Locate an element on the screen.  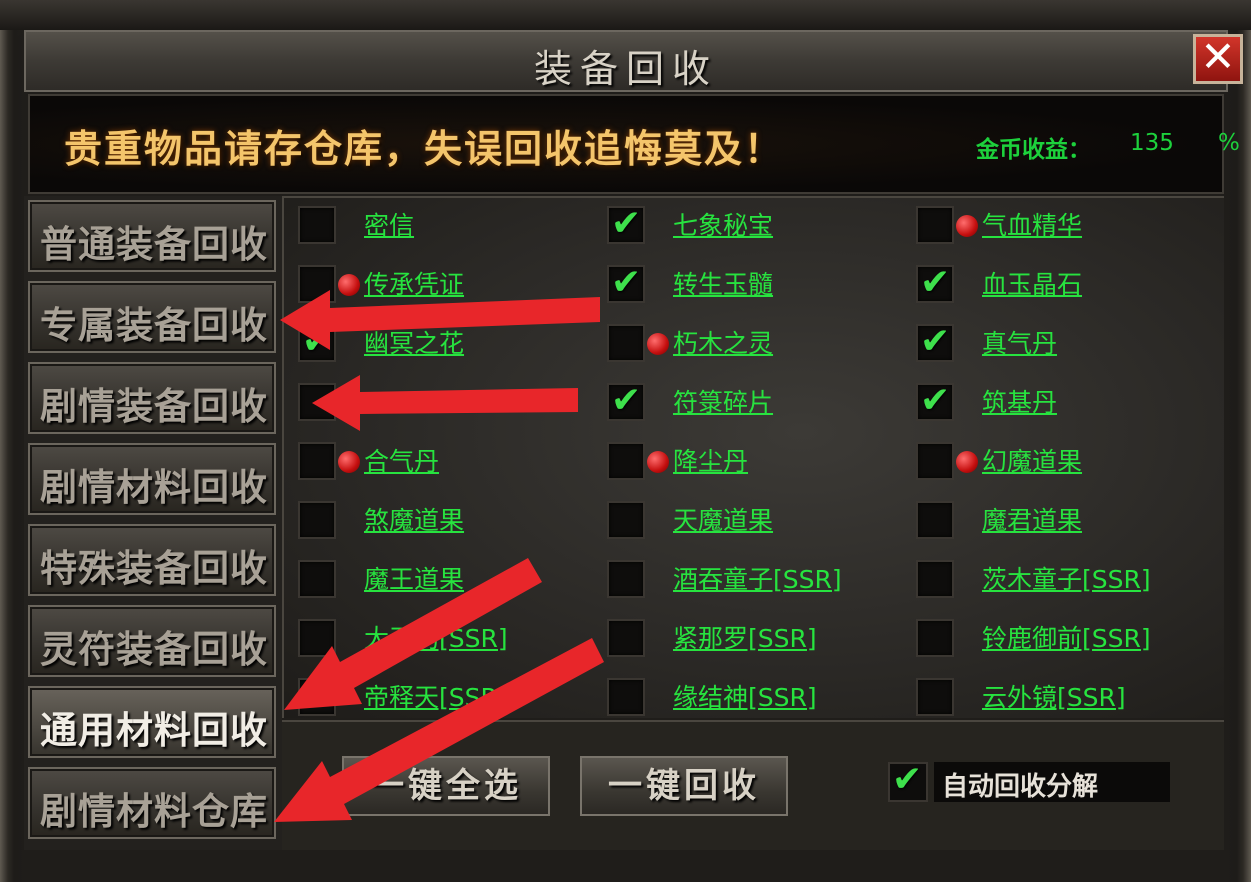
select-all-label: 一键全选 is located at coordinates (446, 786).